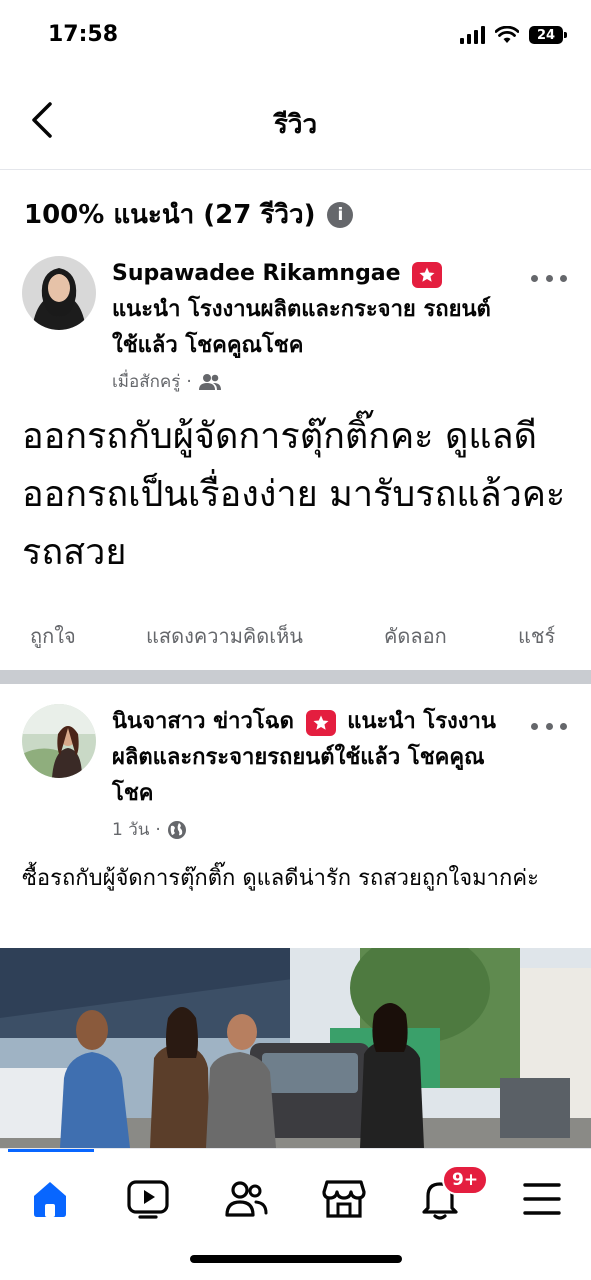  What do you see at coordinates (224, 636) in the screenshot?
I see `comment-button: แสดงความคิดเห็น` at bounding box center [224, 636].